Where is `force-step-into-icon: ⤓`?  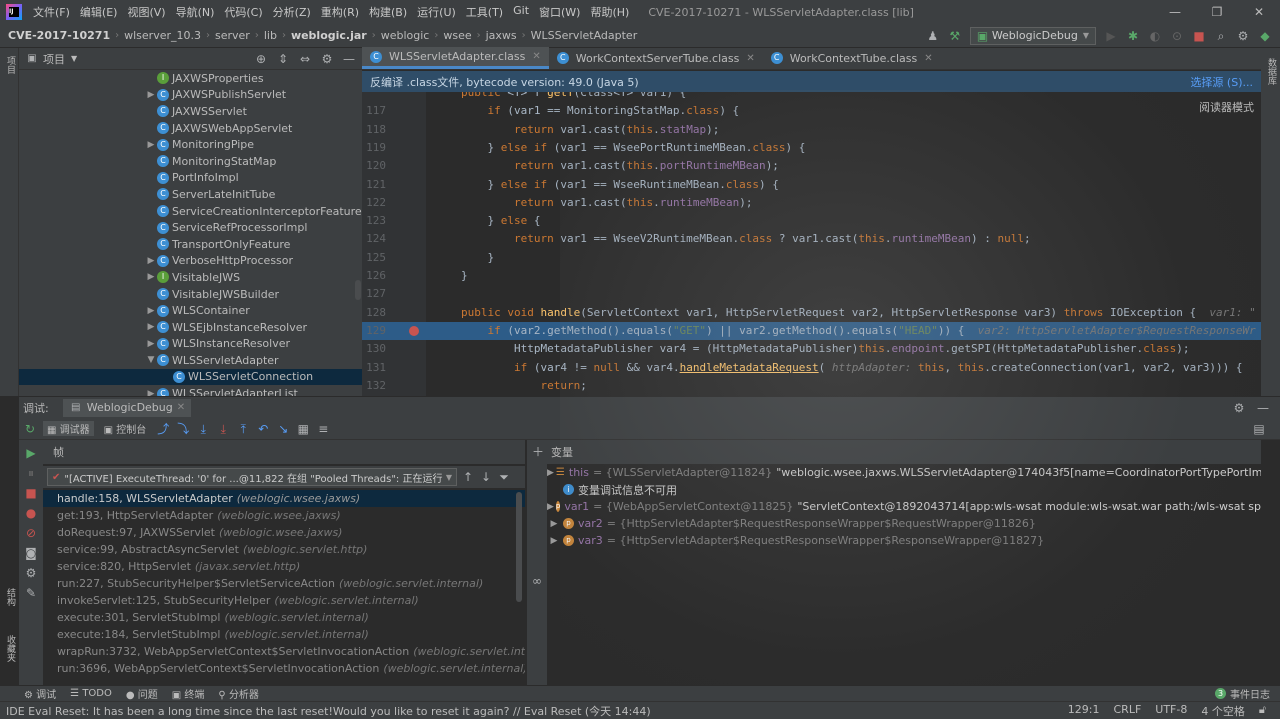 force-step-into-icon: ⤓ is located at coordinates (223, 429).